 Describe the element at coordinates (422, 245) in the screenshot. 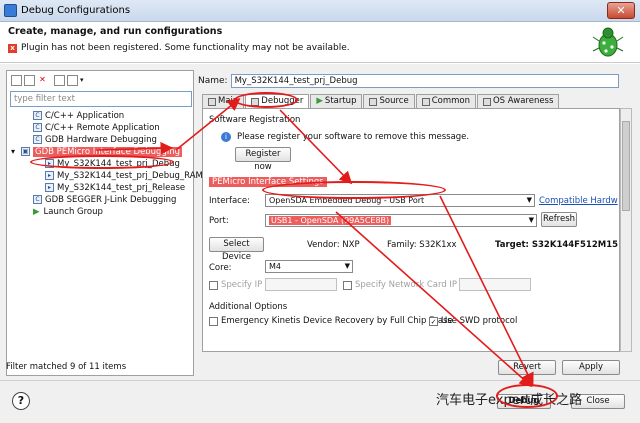

I see `family-label: Family: S32K1xx` at that location.